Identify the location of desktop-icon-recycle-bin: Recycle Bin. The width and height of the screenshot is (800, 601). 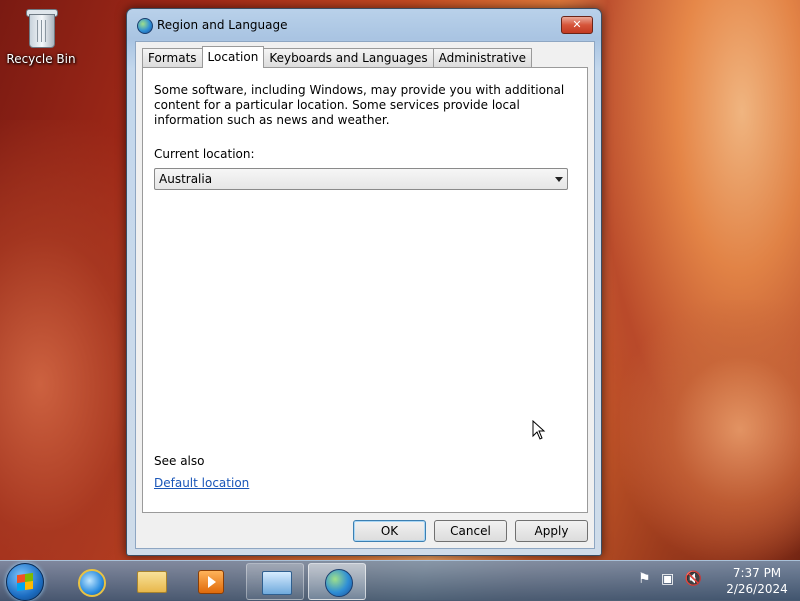
(41, 36).